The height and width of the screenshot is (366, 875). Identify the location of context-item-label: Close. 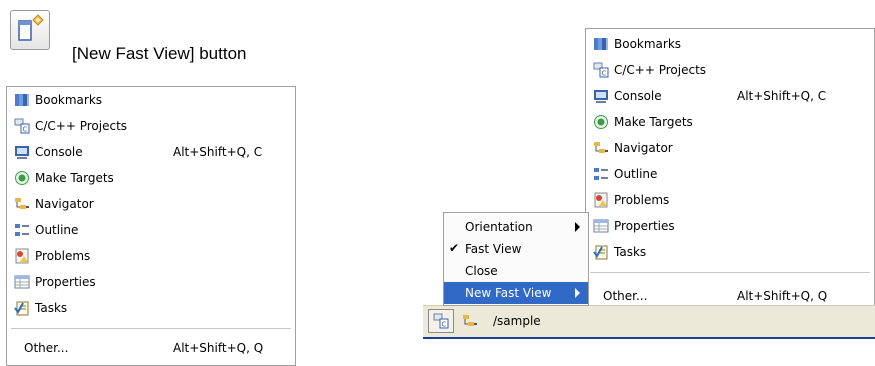
(481, 271).